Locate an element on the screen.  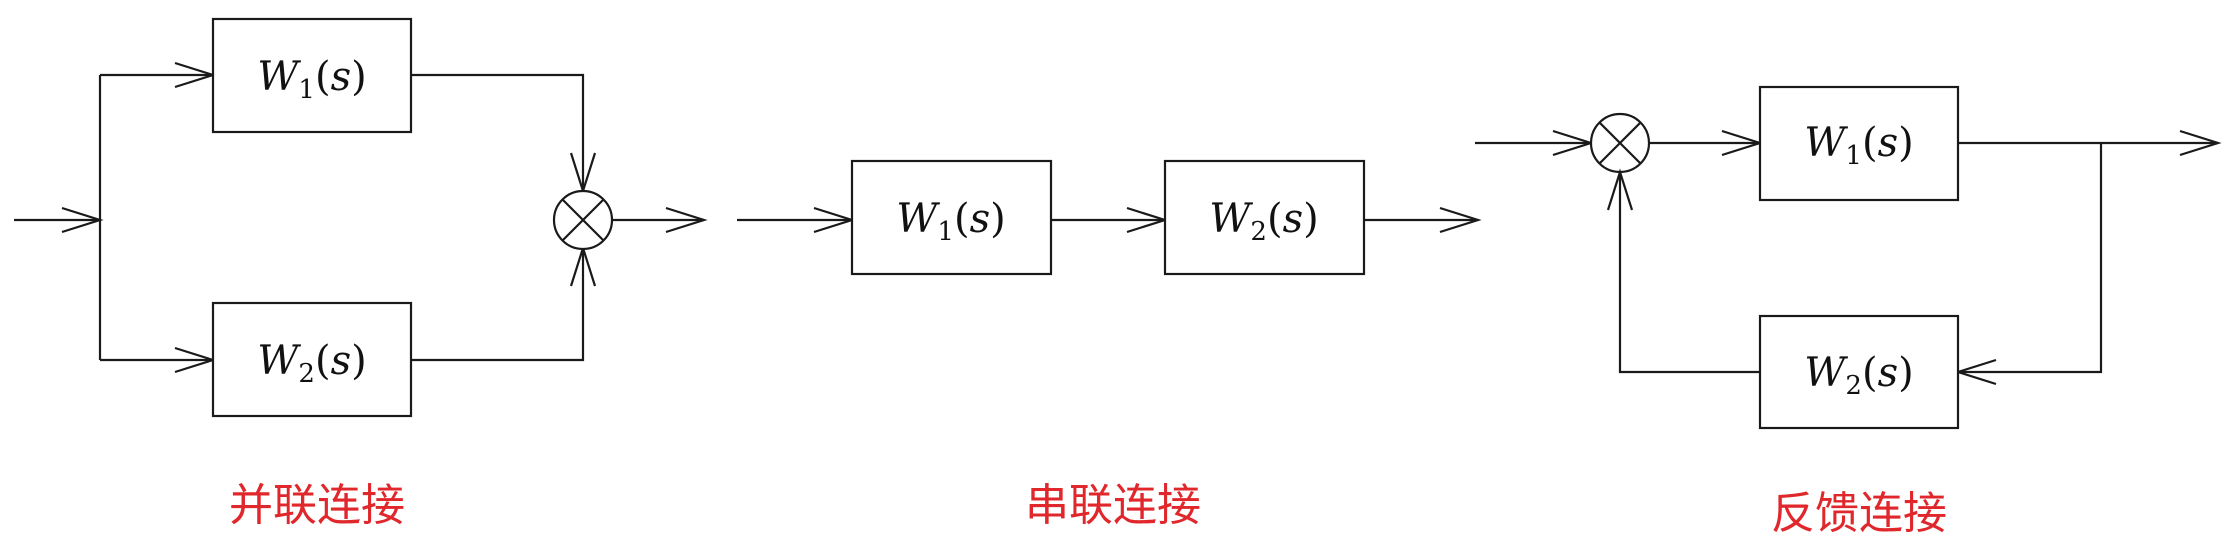
parallel-caption: 并联连接 is located at coordinates (317, 505).